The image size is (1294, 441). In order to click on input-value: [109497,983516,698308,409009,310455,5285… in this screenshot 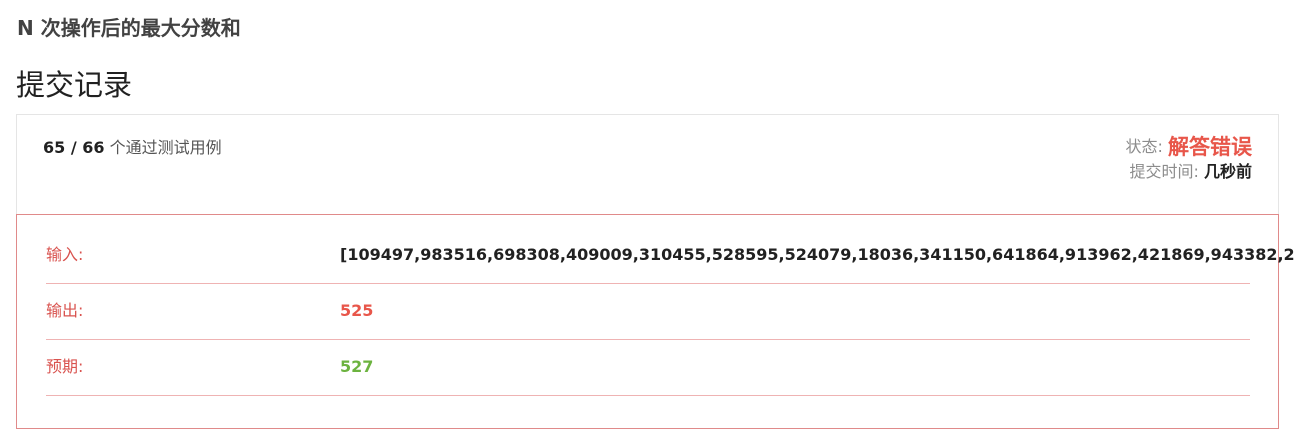, I will do `click(817, 254)`.